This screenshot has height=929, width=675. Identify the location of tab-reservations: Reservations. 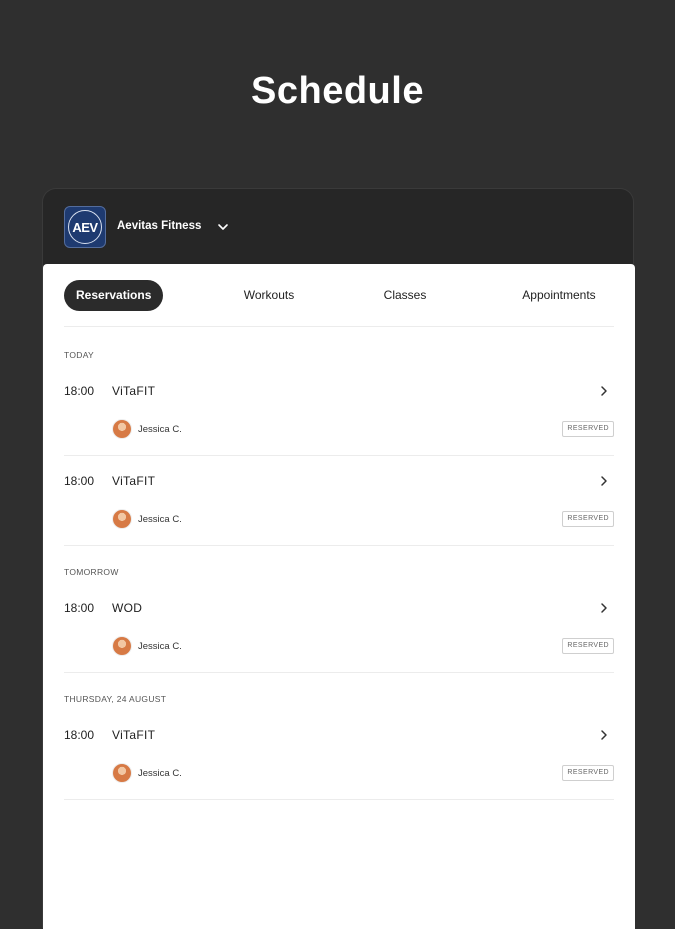
(113, 295).